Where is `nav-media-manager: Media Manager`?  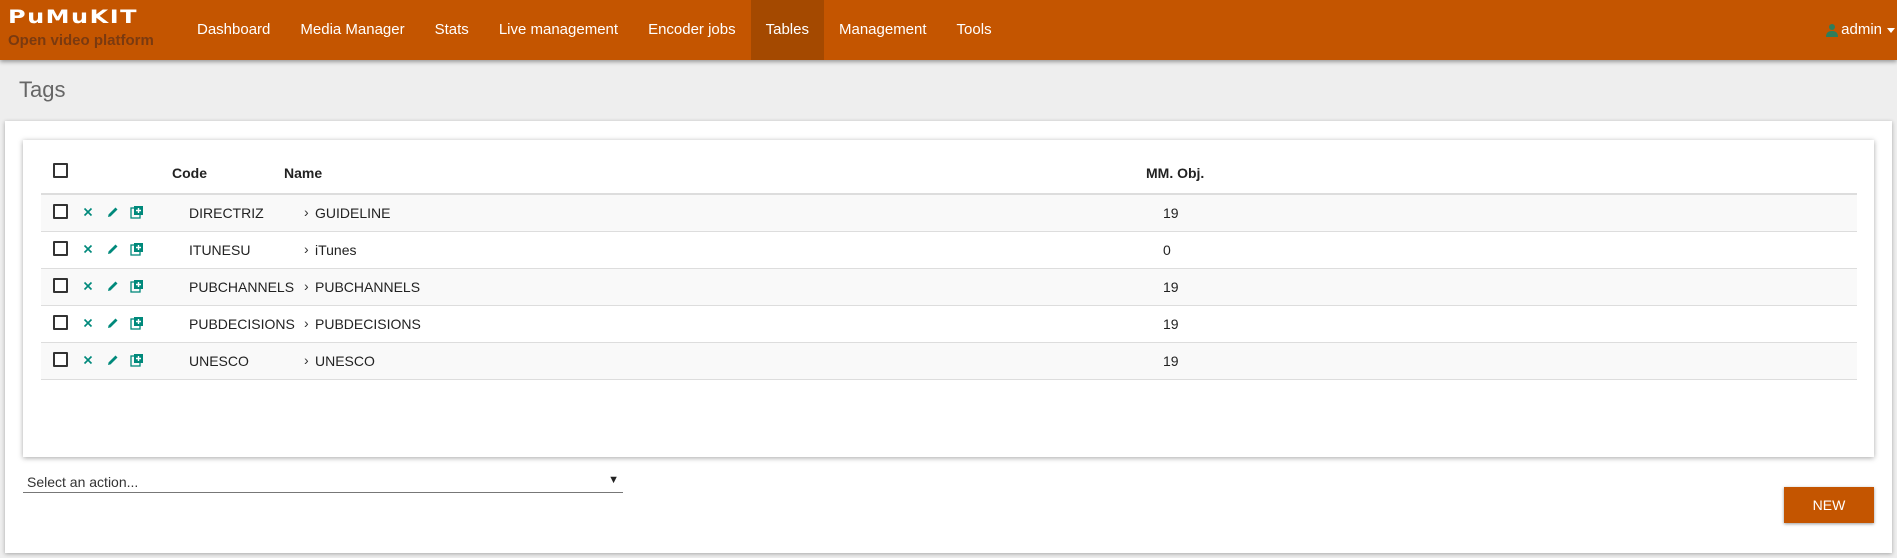
nav-media-manager: Media Manager is located at coordinates (352, 30).